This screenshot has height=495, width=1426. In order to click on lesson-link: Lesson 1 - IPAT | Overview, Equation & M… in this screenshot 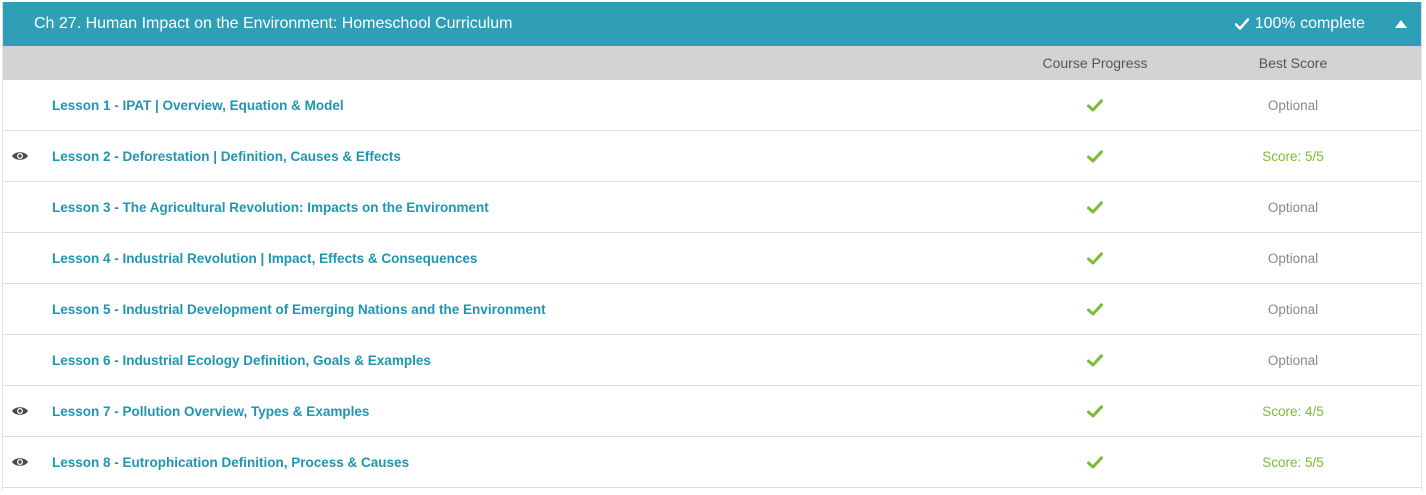, I will do `click(198, 105)`.